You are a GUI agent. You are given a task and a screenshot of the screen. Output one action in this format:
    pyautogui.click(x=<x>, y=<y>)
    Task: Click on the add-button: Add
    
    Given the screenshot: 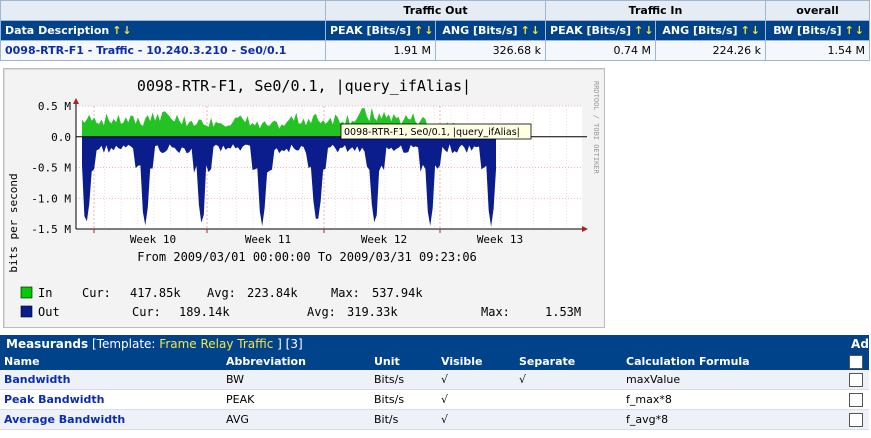 What is the action you would take?
    pyautogui.click(x=861, y=344)
    